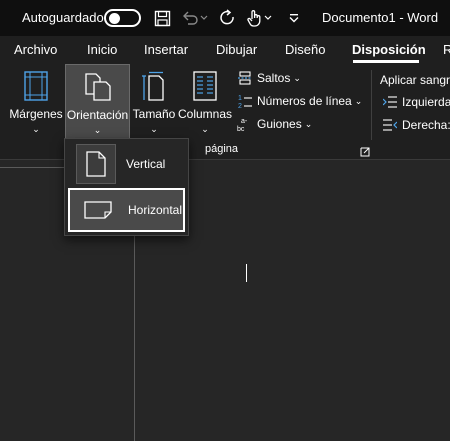 The height and width of the screenshot is (441, 450). What do you see at coordinates (155, 210) in the screenshot?
I see `menu-item-horizontal-label: Horizontal` at bounding box center [155, 210].